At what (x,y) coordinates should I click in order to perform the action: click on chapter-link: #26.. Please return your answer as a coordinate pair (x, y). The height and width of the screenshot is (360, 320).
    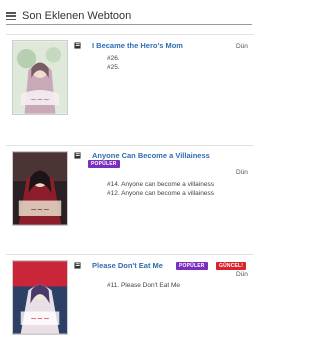
    Looking at the image, I should click on (113, 58).